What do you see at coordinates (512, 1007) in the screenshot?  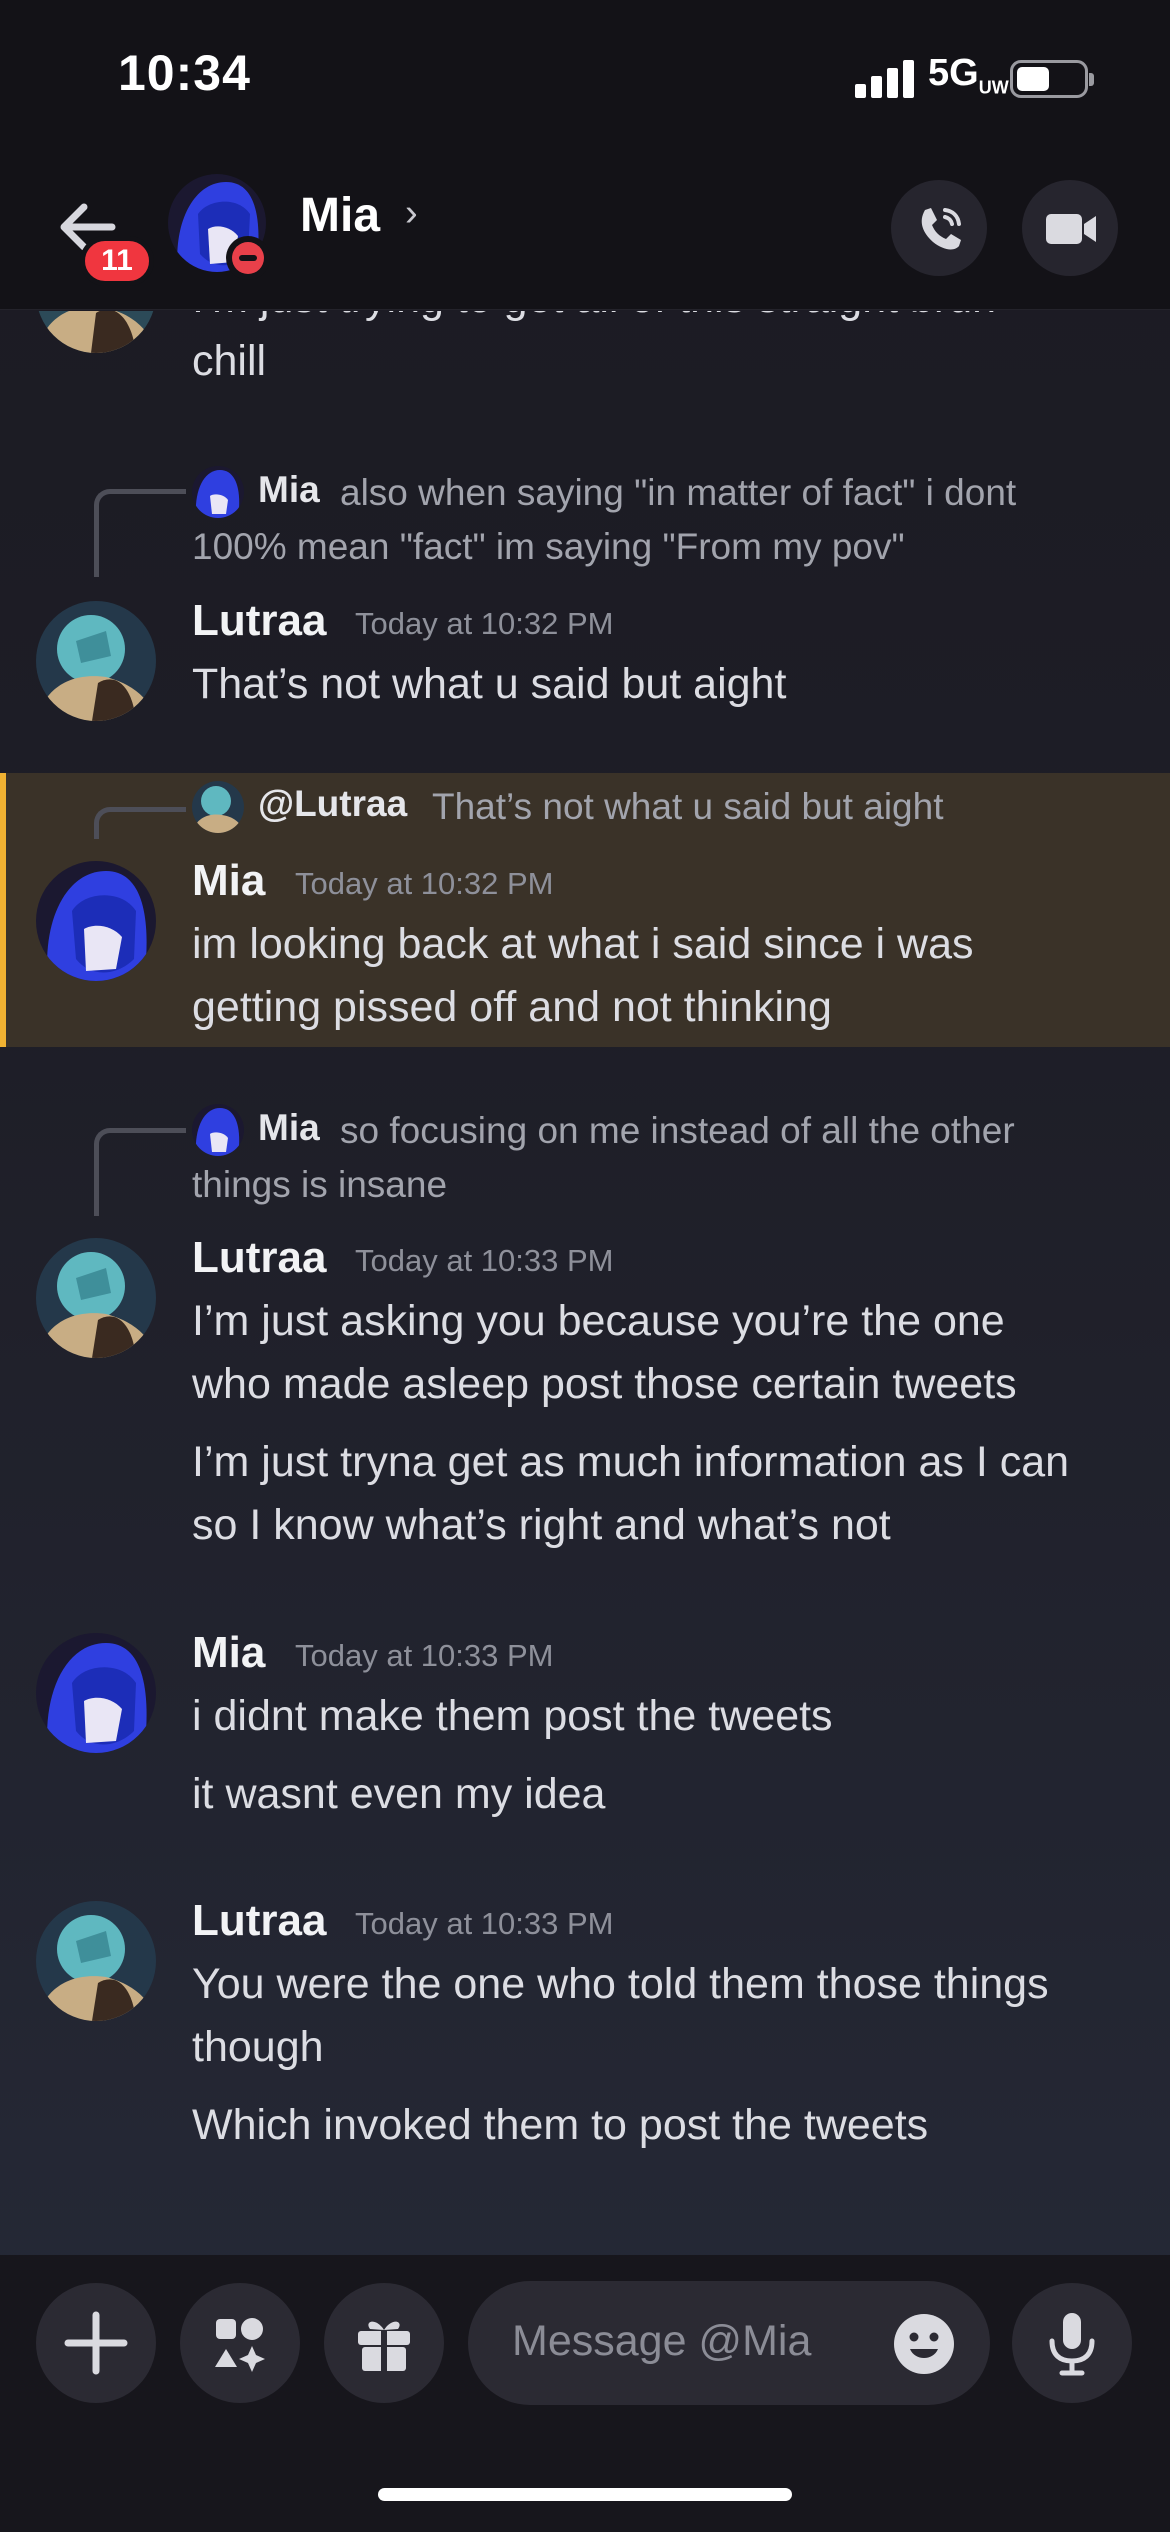 I see `message-text: getting pissed off and not thinking` at bounding box center [512, 1007].